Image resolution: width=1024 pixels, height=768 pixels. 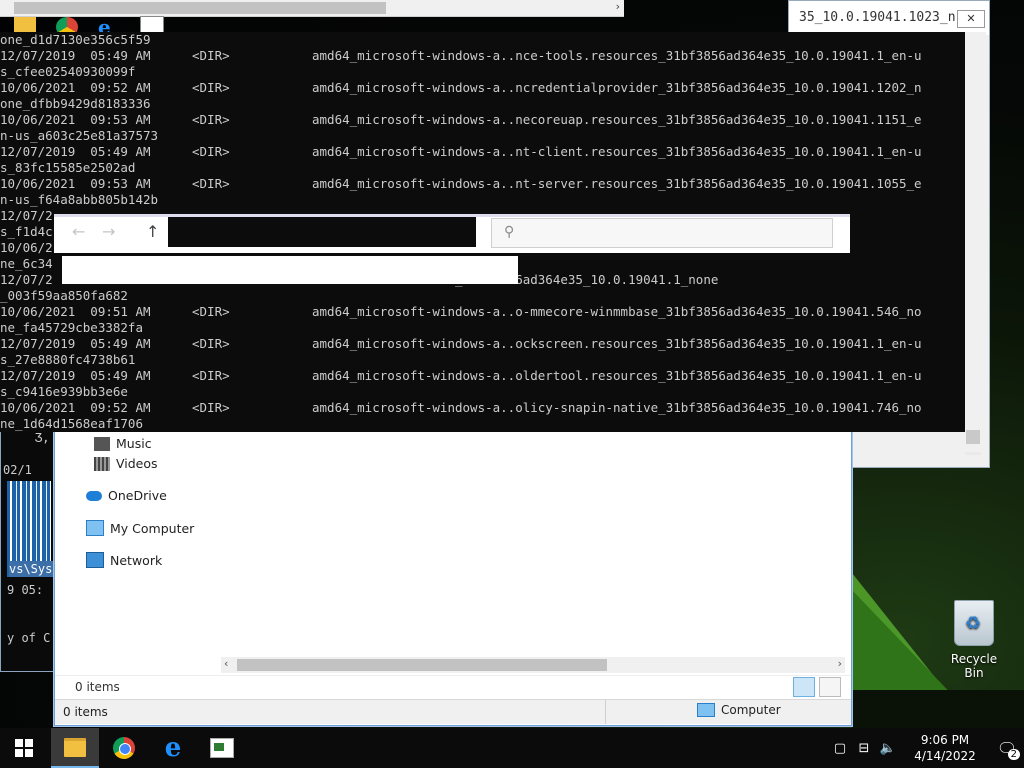 I want to click on console-date: 10/06/2021 09:51 AM, so click(x=75, y=311).